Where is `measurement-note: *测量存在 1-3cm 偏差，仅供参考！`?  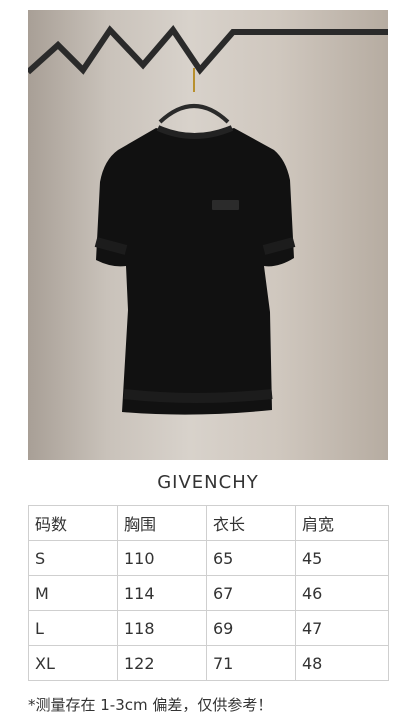 measurement-note: *测量存在 1-3cm 偏差，仅供参考！ is located at coordinates (150, 705).